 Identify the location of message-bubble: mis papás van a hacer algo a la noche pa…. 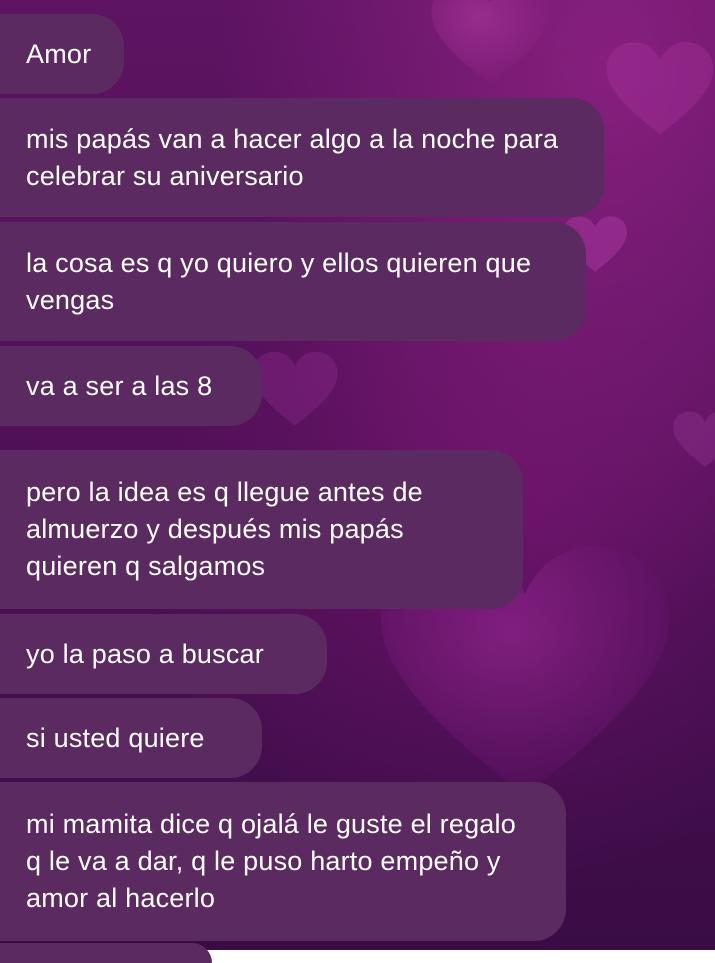
(302, 157).